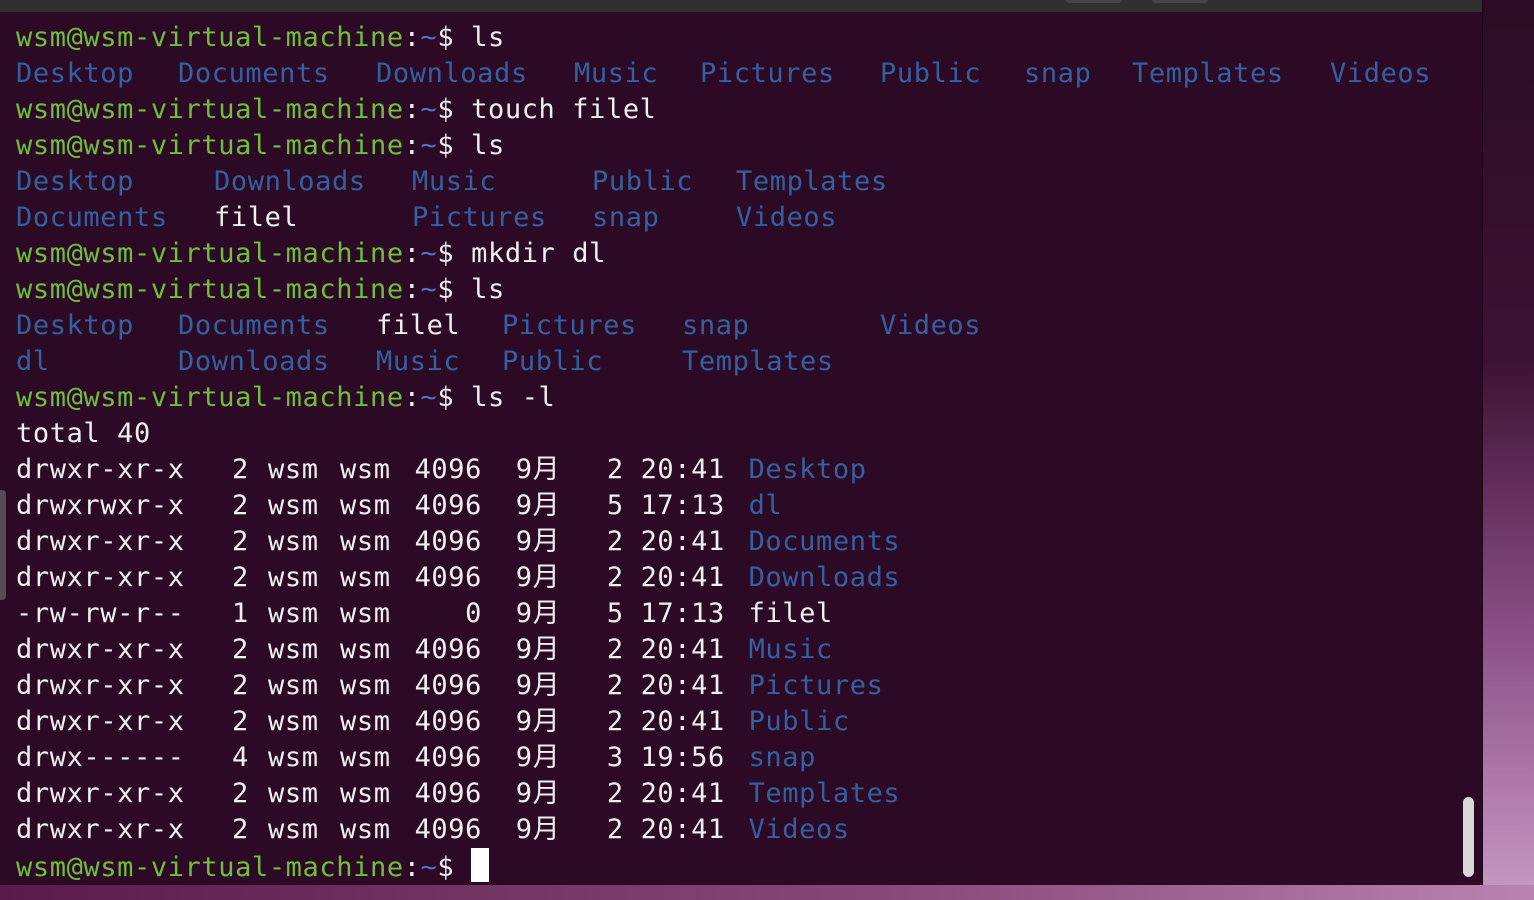 This screenshot has width=1534, height=900. Describe the element at coordinates (736, 722) in the screenshot. I see `ls-long-row: drwxr-xr-x 2 wsm wsm 4096 9月 2 20:41 Public` at that location.